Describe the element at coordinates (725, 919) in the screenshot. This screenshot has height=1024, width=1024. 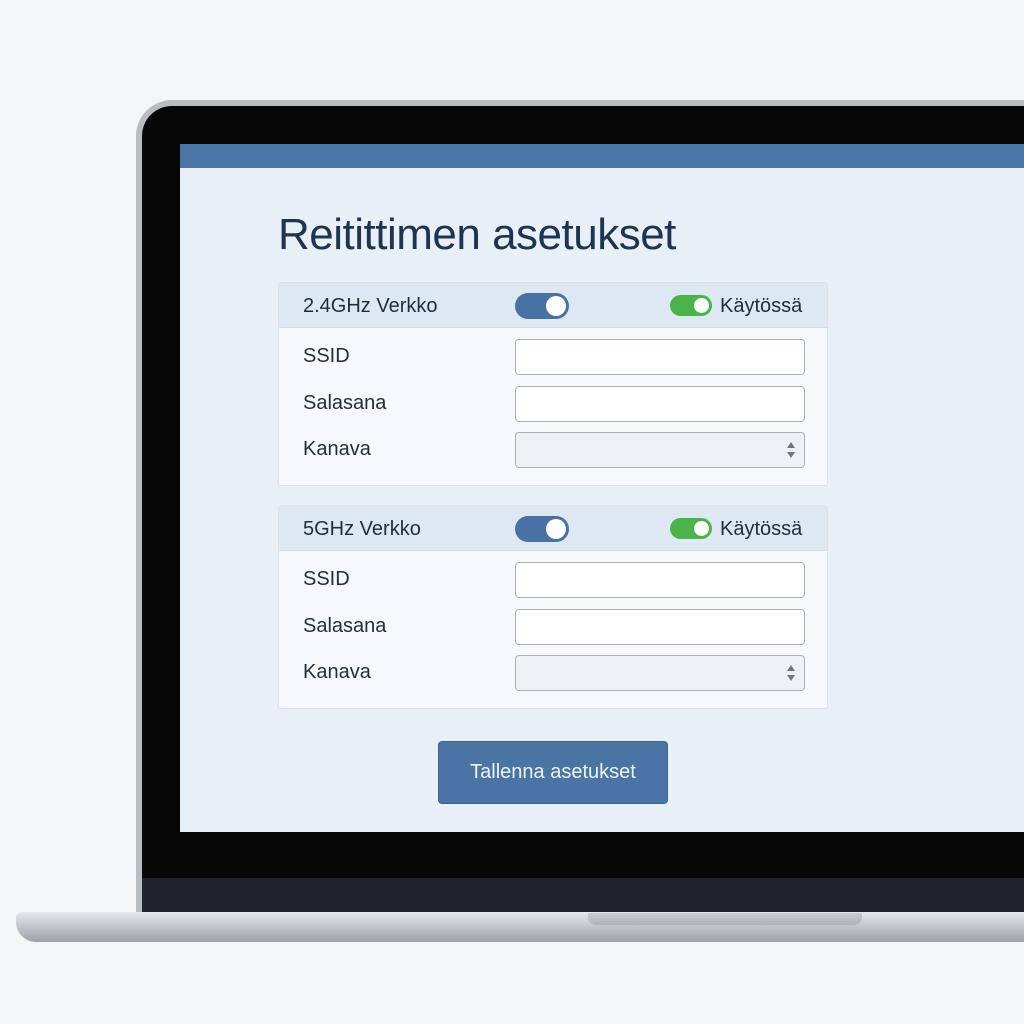
I see `laptop-hinge-notch` at that location.